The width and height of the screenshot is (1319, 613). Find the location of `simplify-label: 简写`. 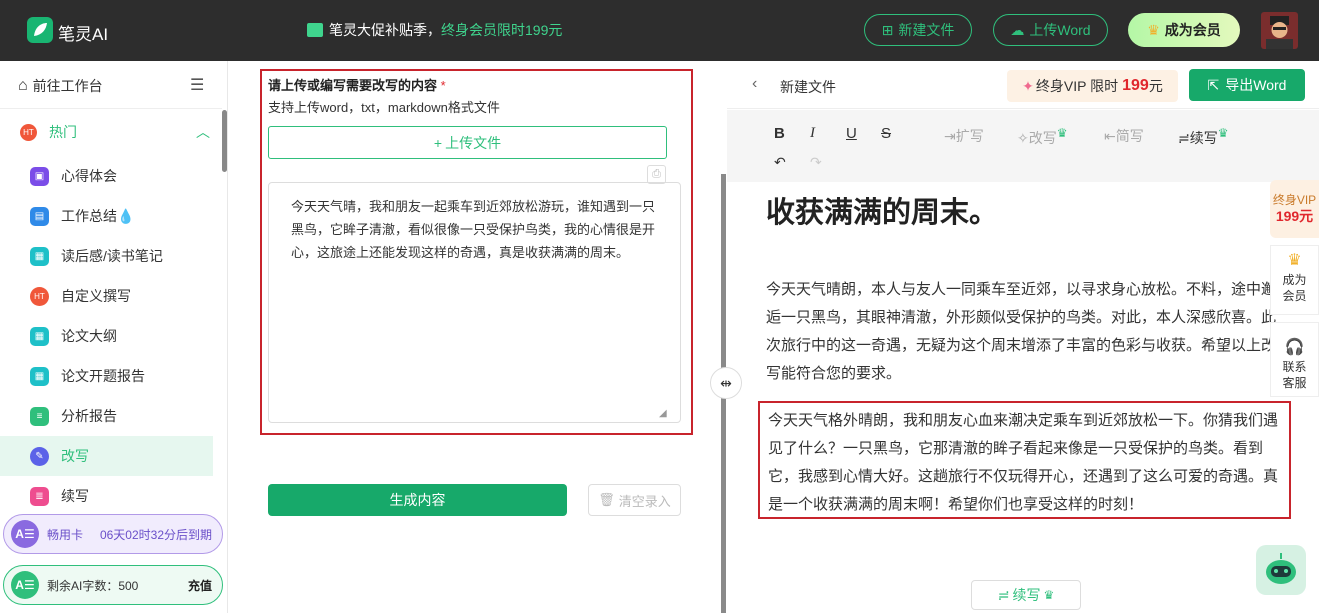

simplify-label: 简写 is located at coordinates (1129, 136).